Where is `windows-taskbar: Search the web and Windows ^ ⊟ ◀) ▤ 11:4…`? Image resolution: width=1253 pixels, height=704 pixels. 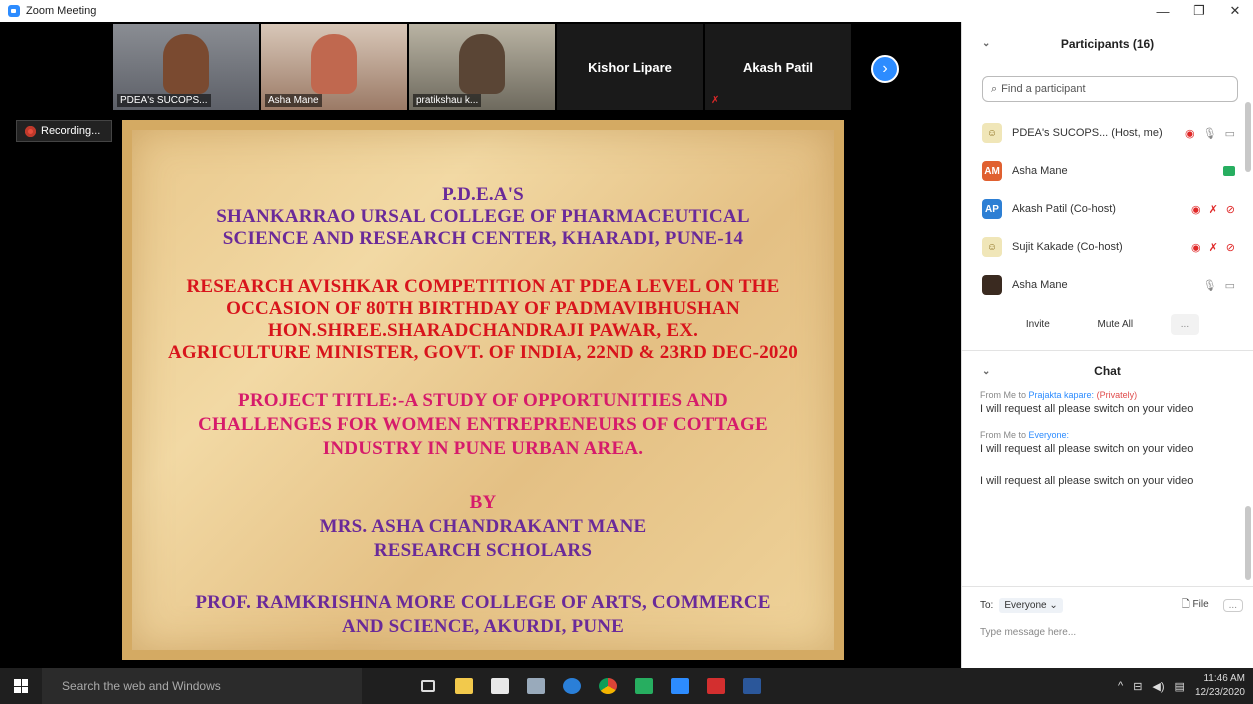
windows-taskbar: Search the web and Windows ^ ⊟ ◀) ▤ 11:4… is located at coordinates (626, 686).